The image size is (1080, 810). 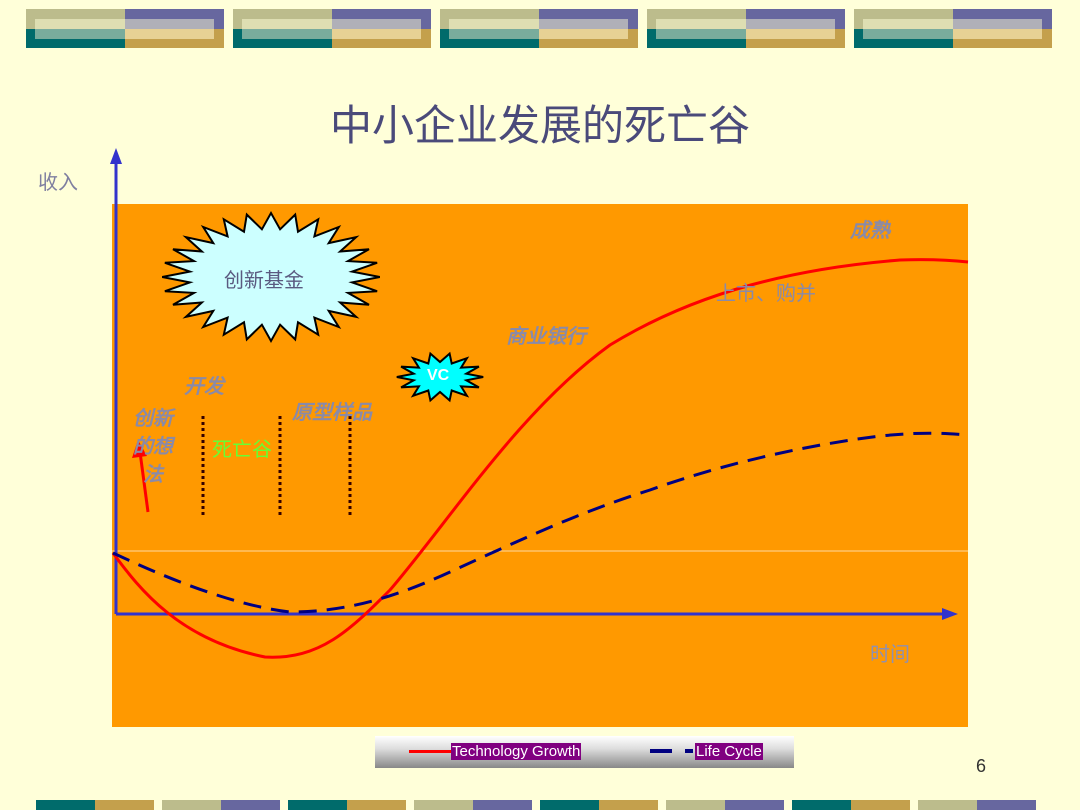 I want to click on idea-line-2: 的想, so click(x=153, y=446).